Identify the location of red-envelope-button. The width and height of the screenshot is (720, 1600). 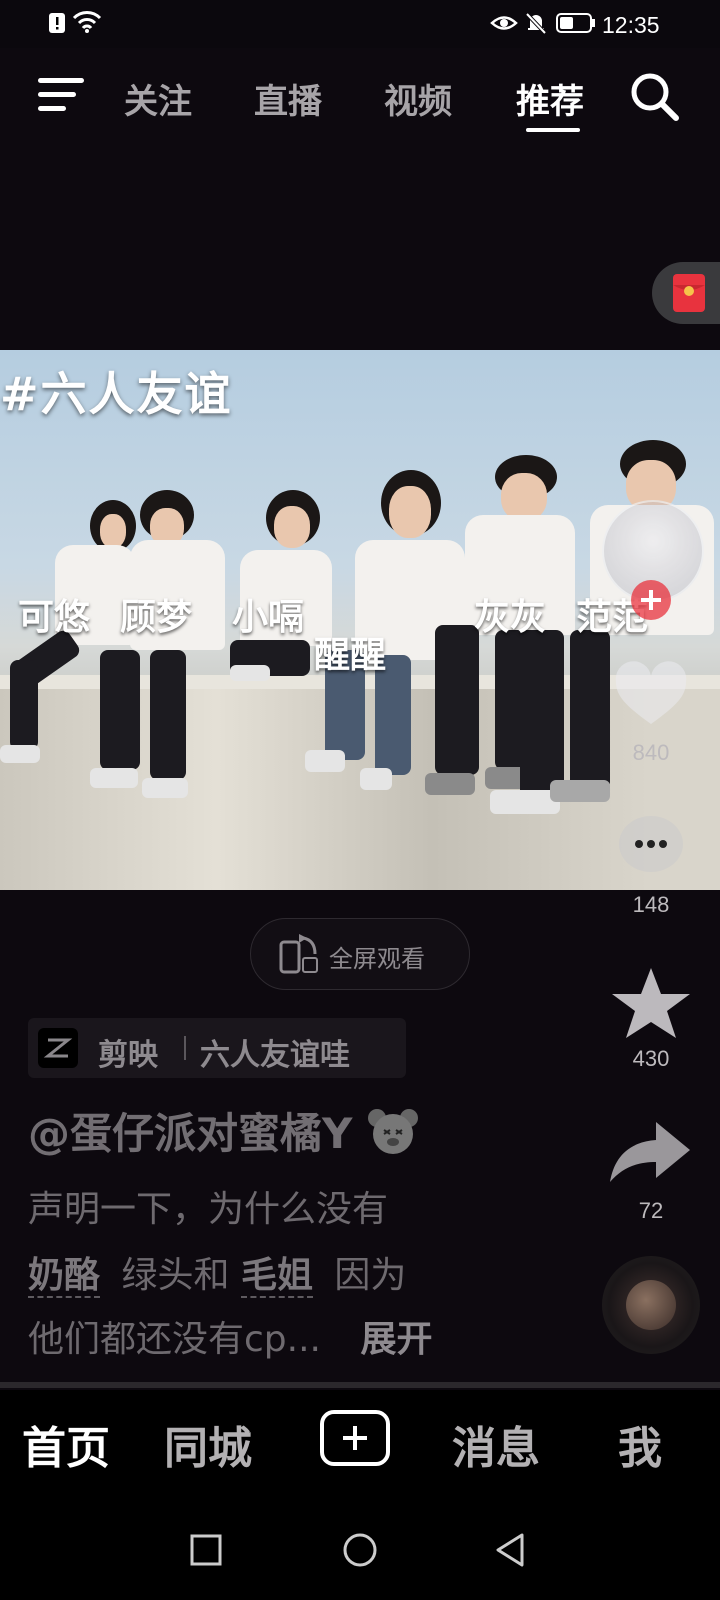
(686, 293).